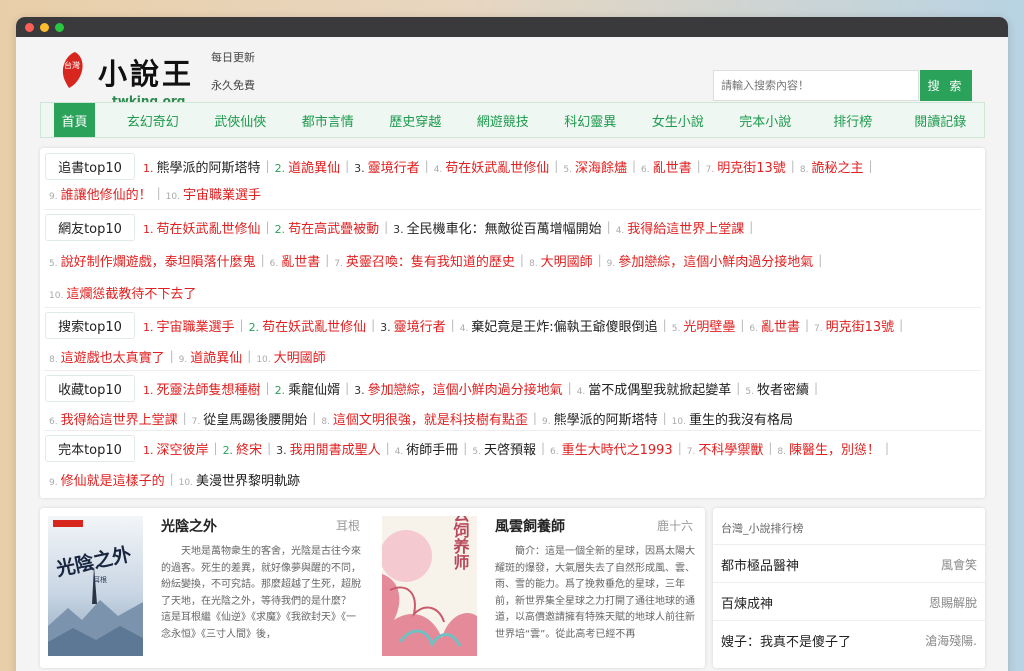 The width and height of the screenshot is (1024, 671). Describe the element at coordinates (416, 120) in the screenshot. I see `nav-item-4: 歷史穿越` at that location.